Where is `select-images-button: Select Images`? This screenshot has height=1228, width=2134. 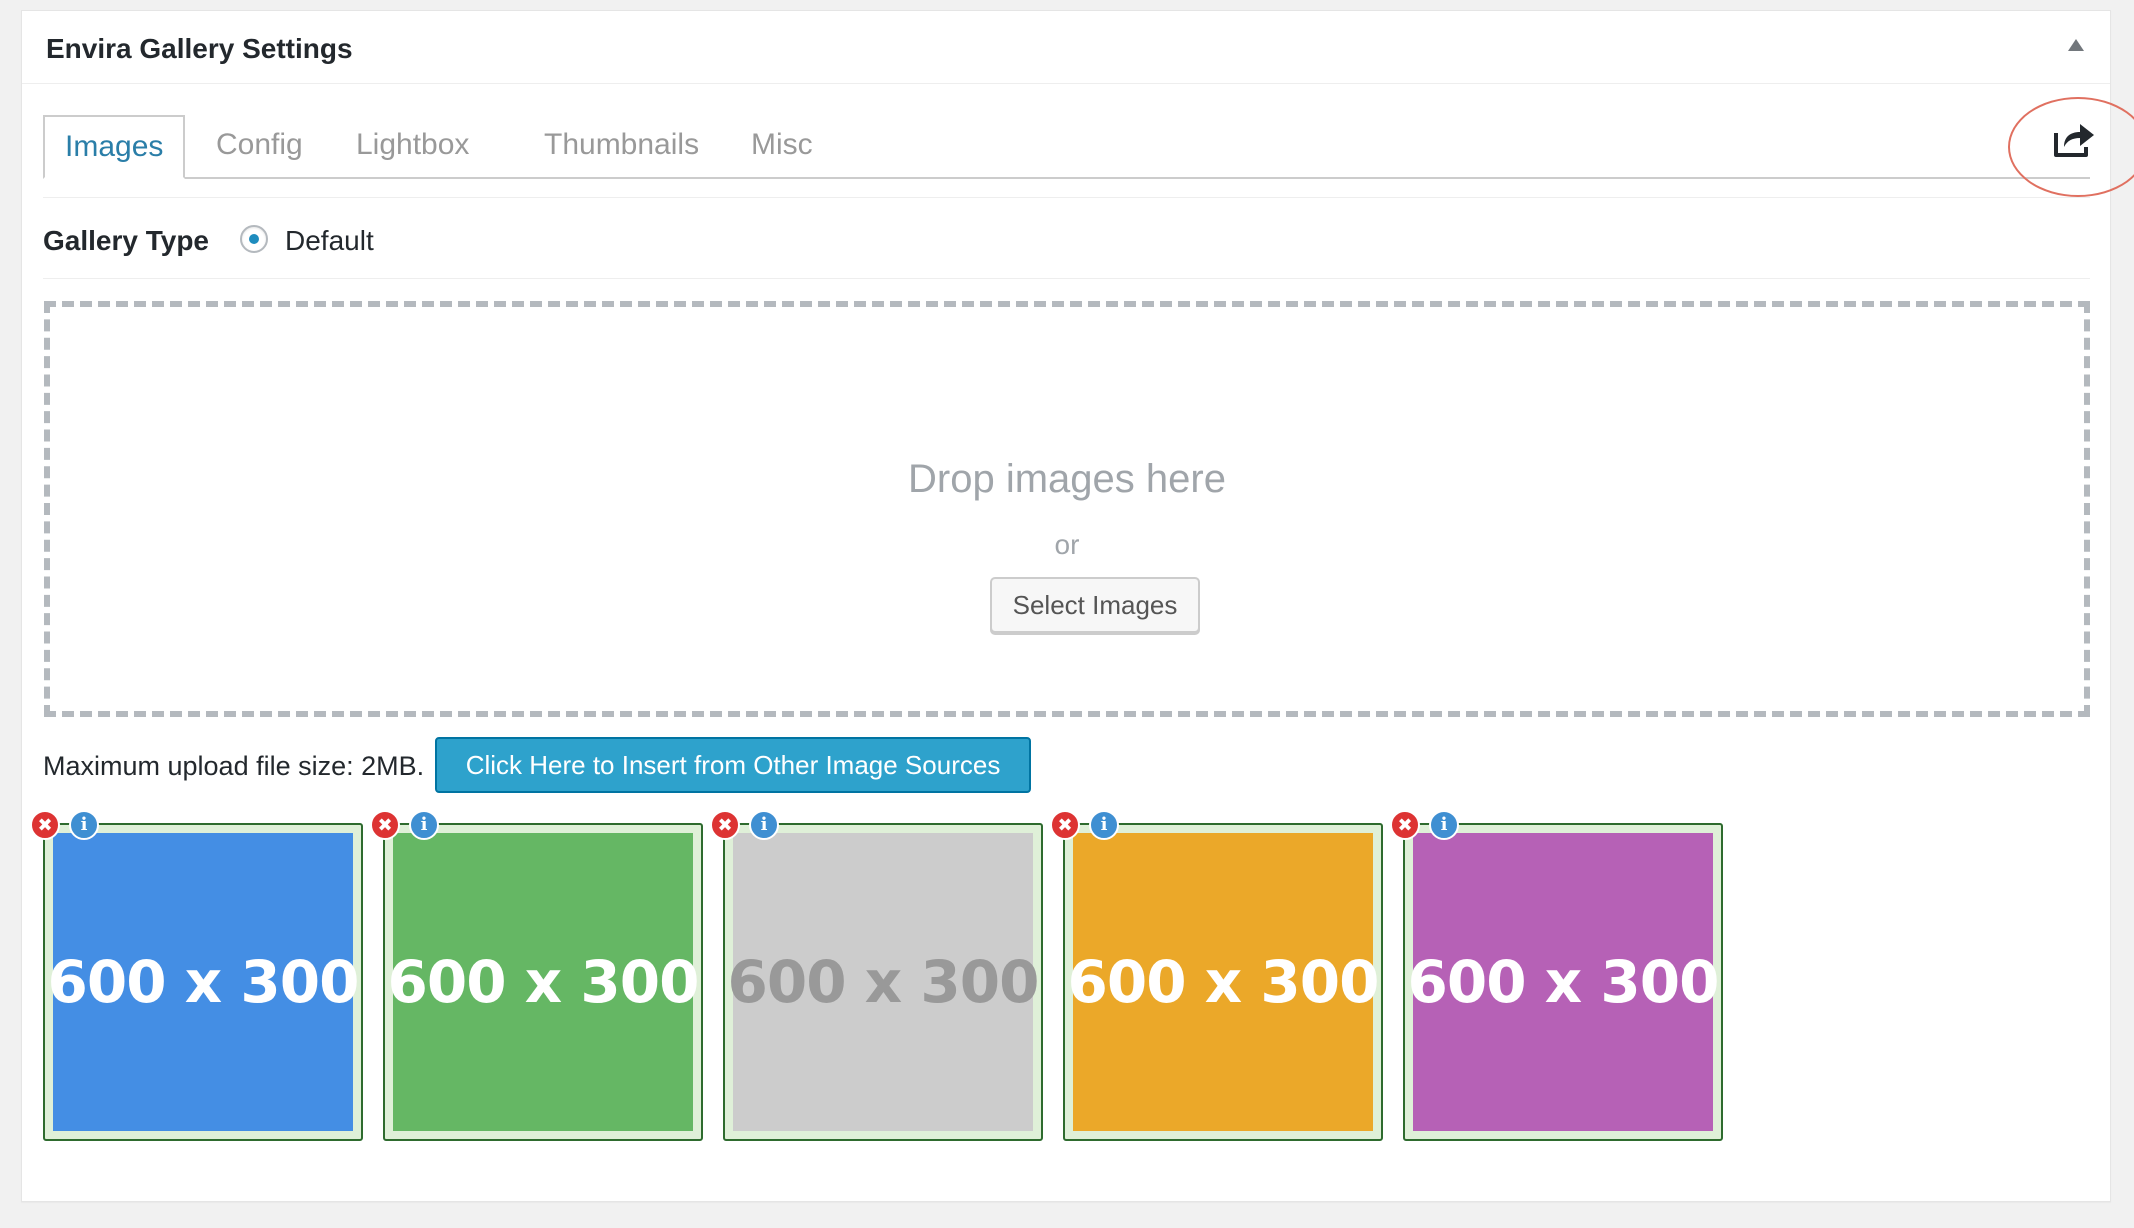
select-images-button: Select Images is located at coordinates (1095, 605).